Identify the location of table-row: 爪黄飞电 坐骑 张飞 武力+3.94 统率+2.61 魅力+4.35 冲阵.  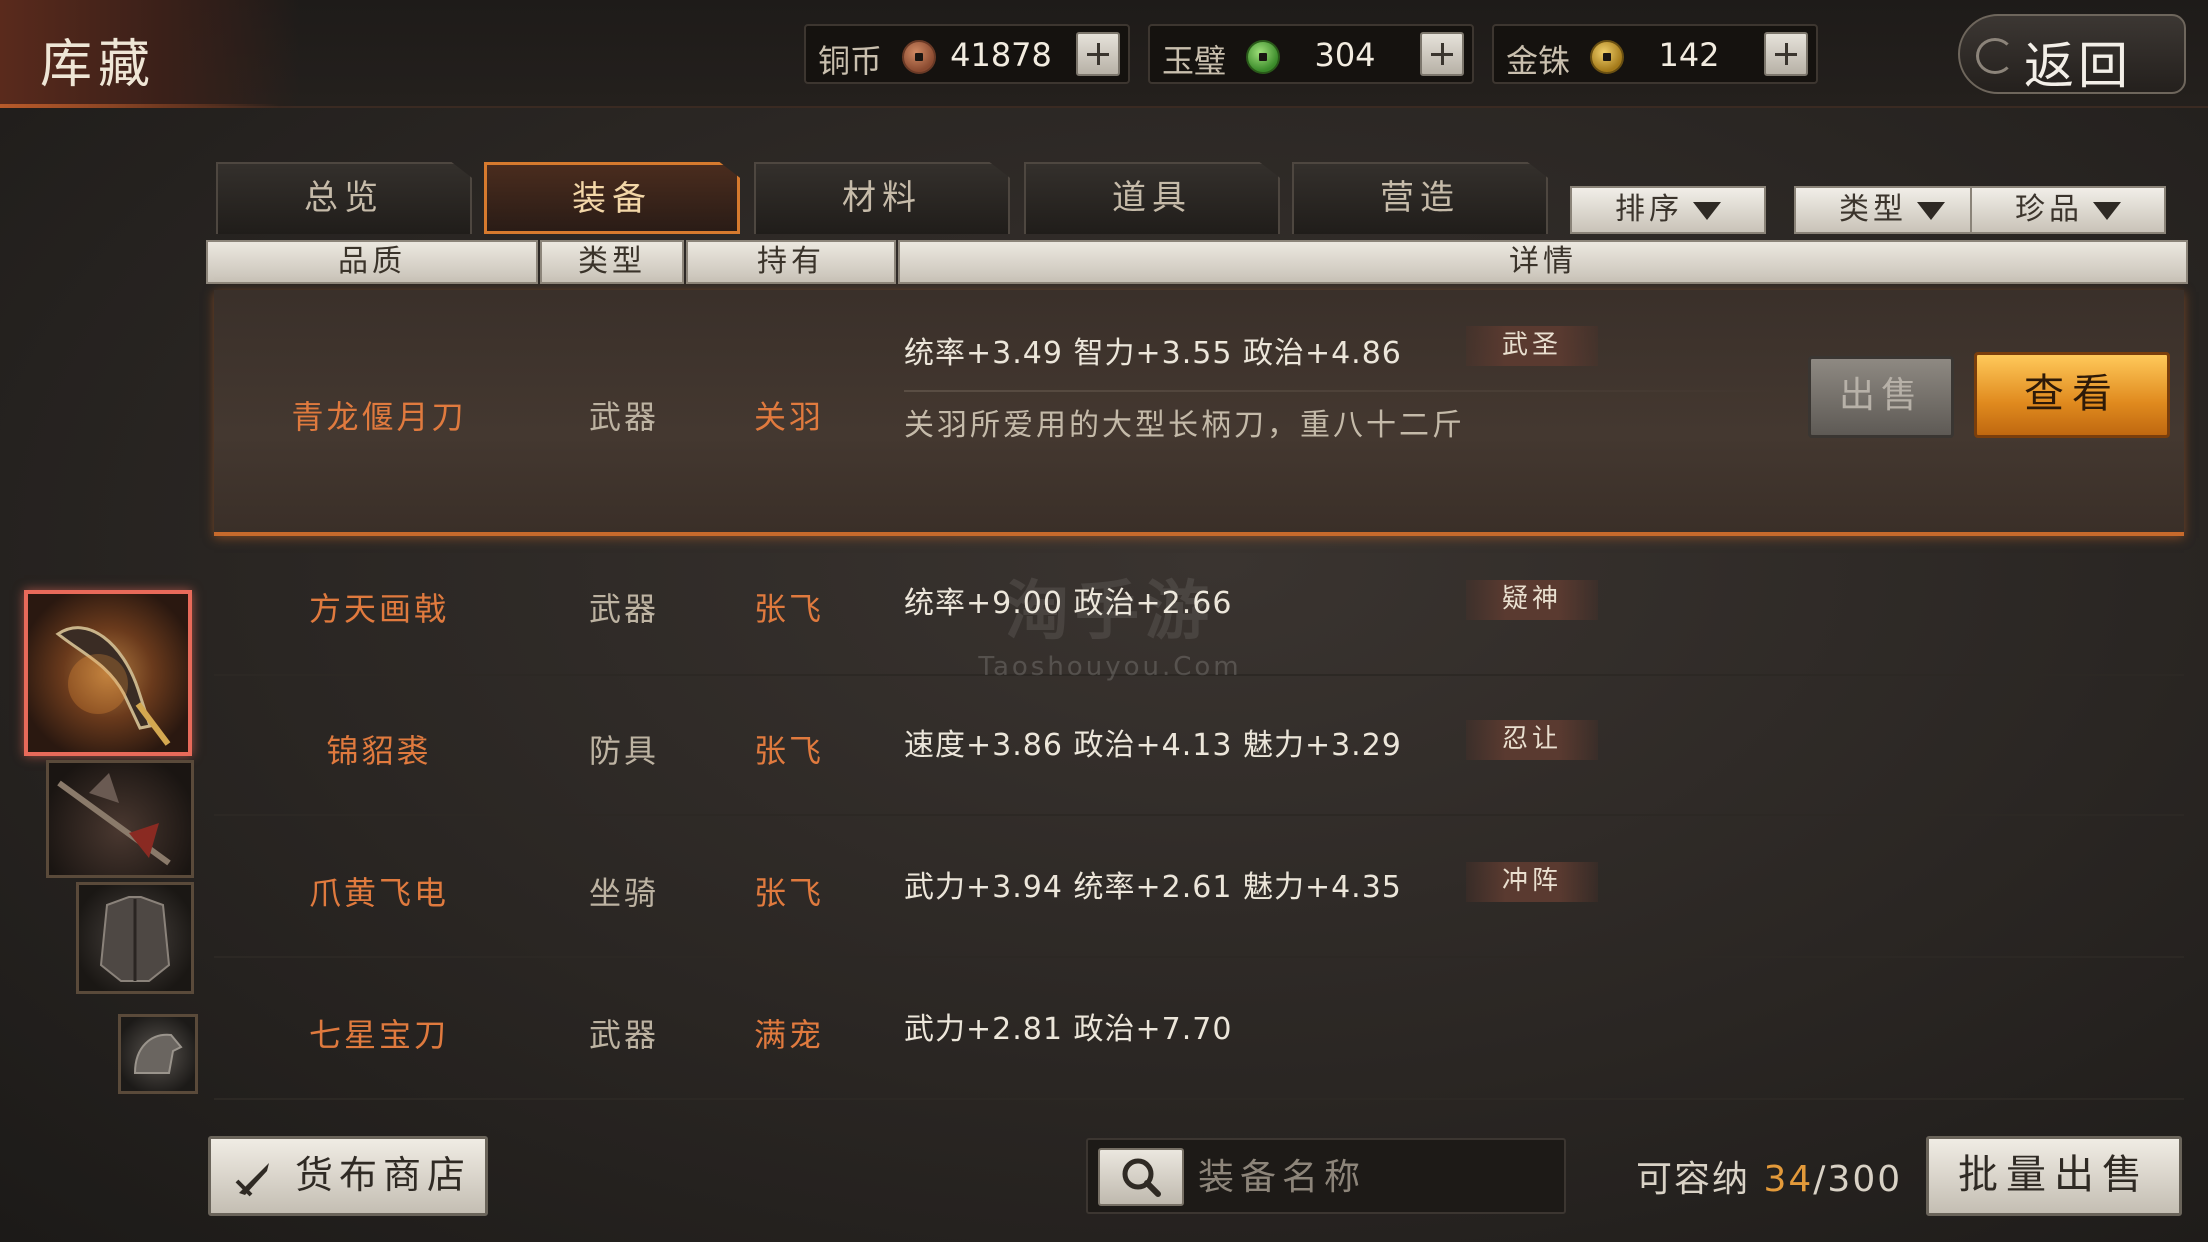
(1199, 890).